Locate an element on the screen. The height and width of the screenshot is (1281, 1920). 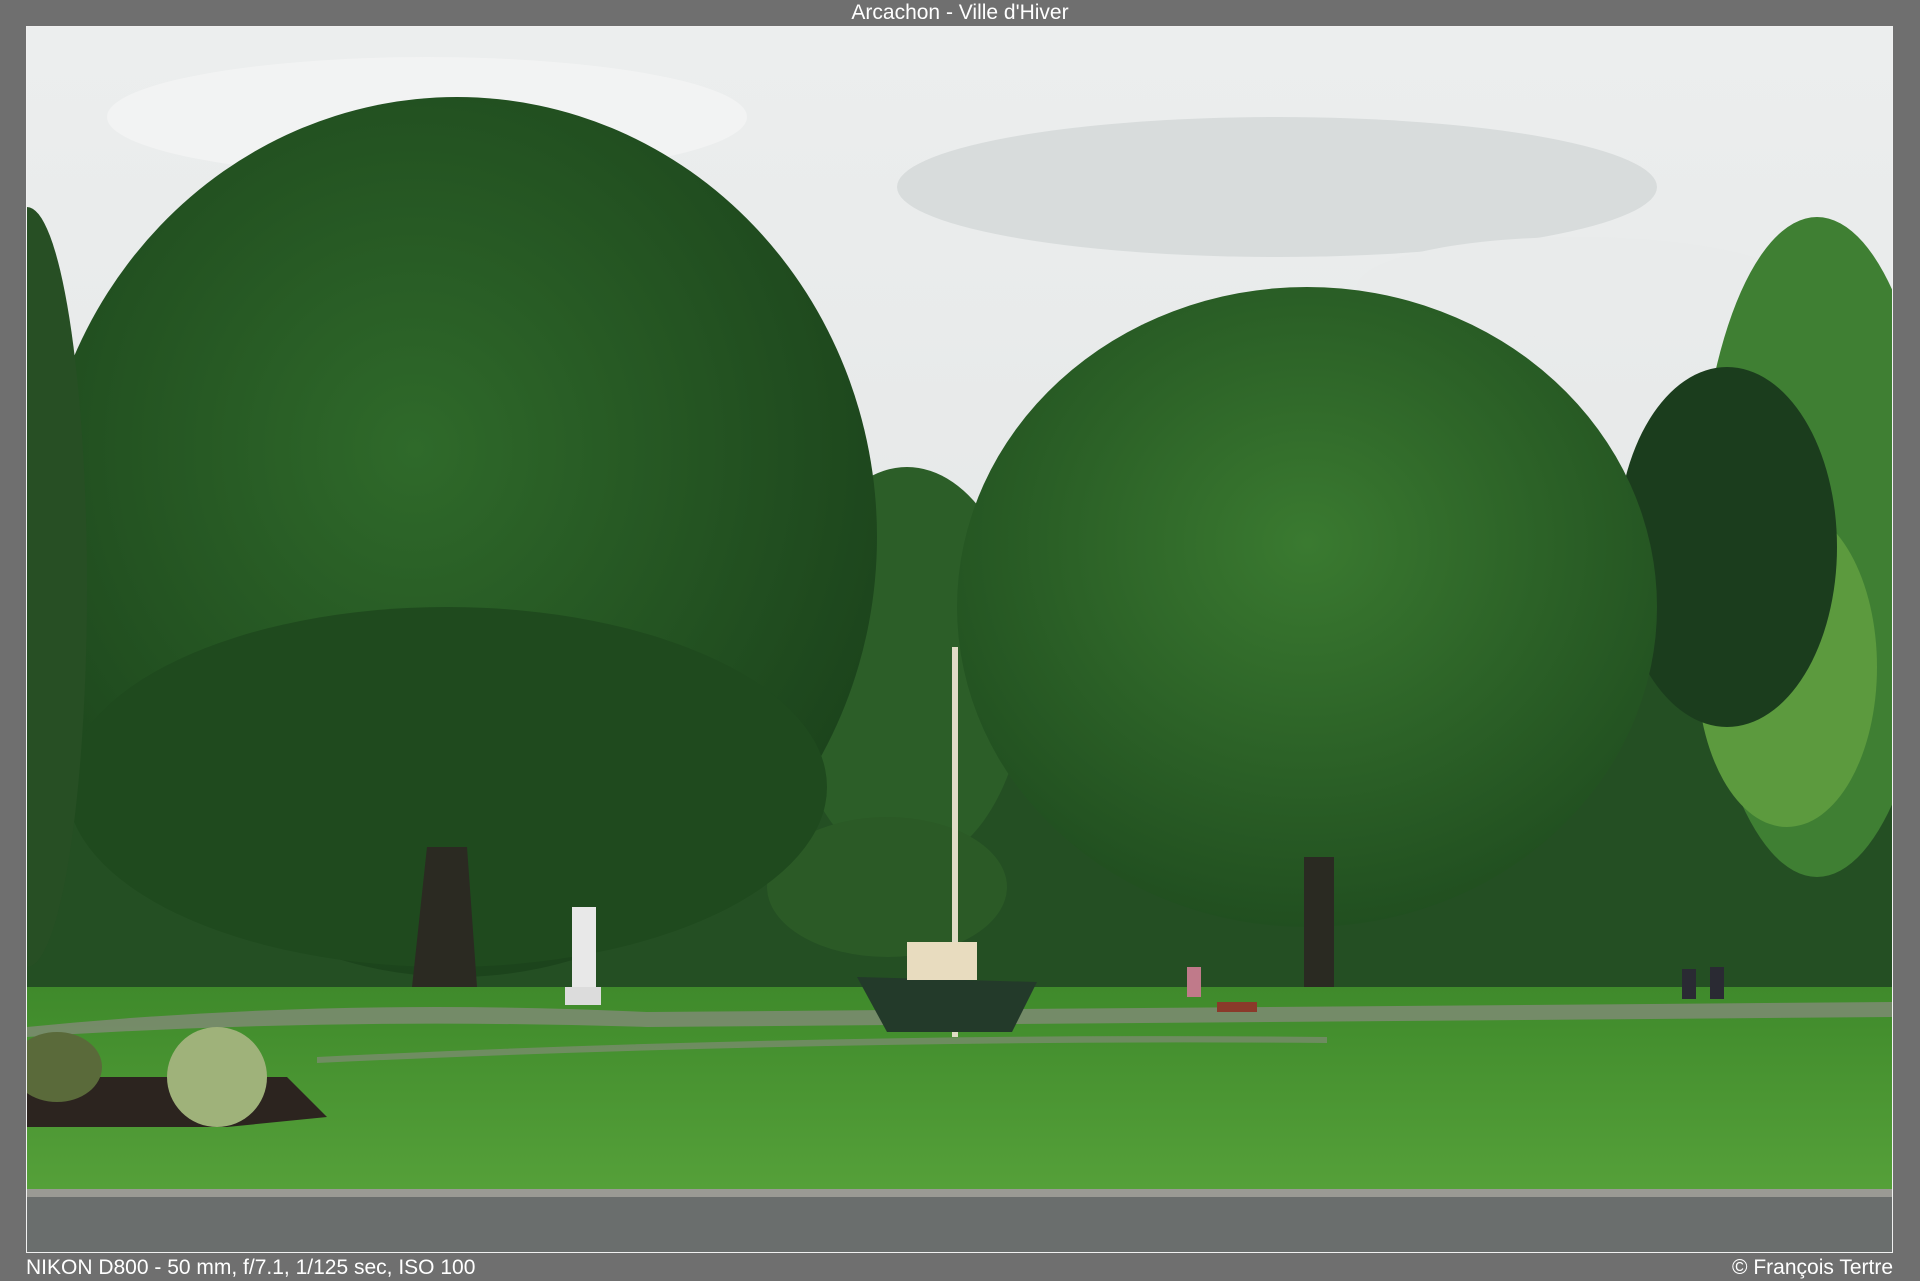
boat-hull is located at coordinates (947, 1004).